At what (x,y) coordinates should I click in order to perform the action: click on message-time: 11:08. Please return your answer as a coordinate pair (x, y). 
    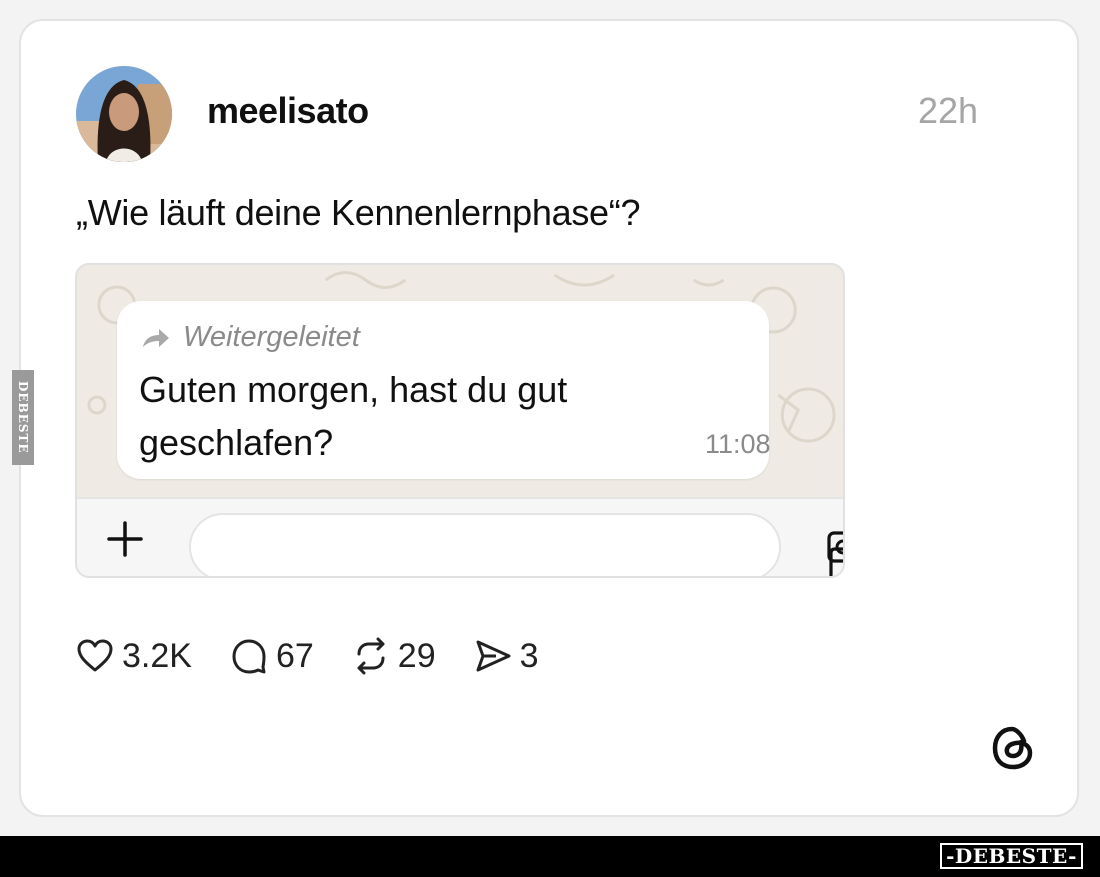
    Looking at the image, I should click on (738, 444).